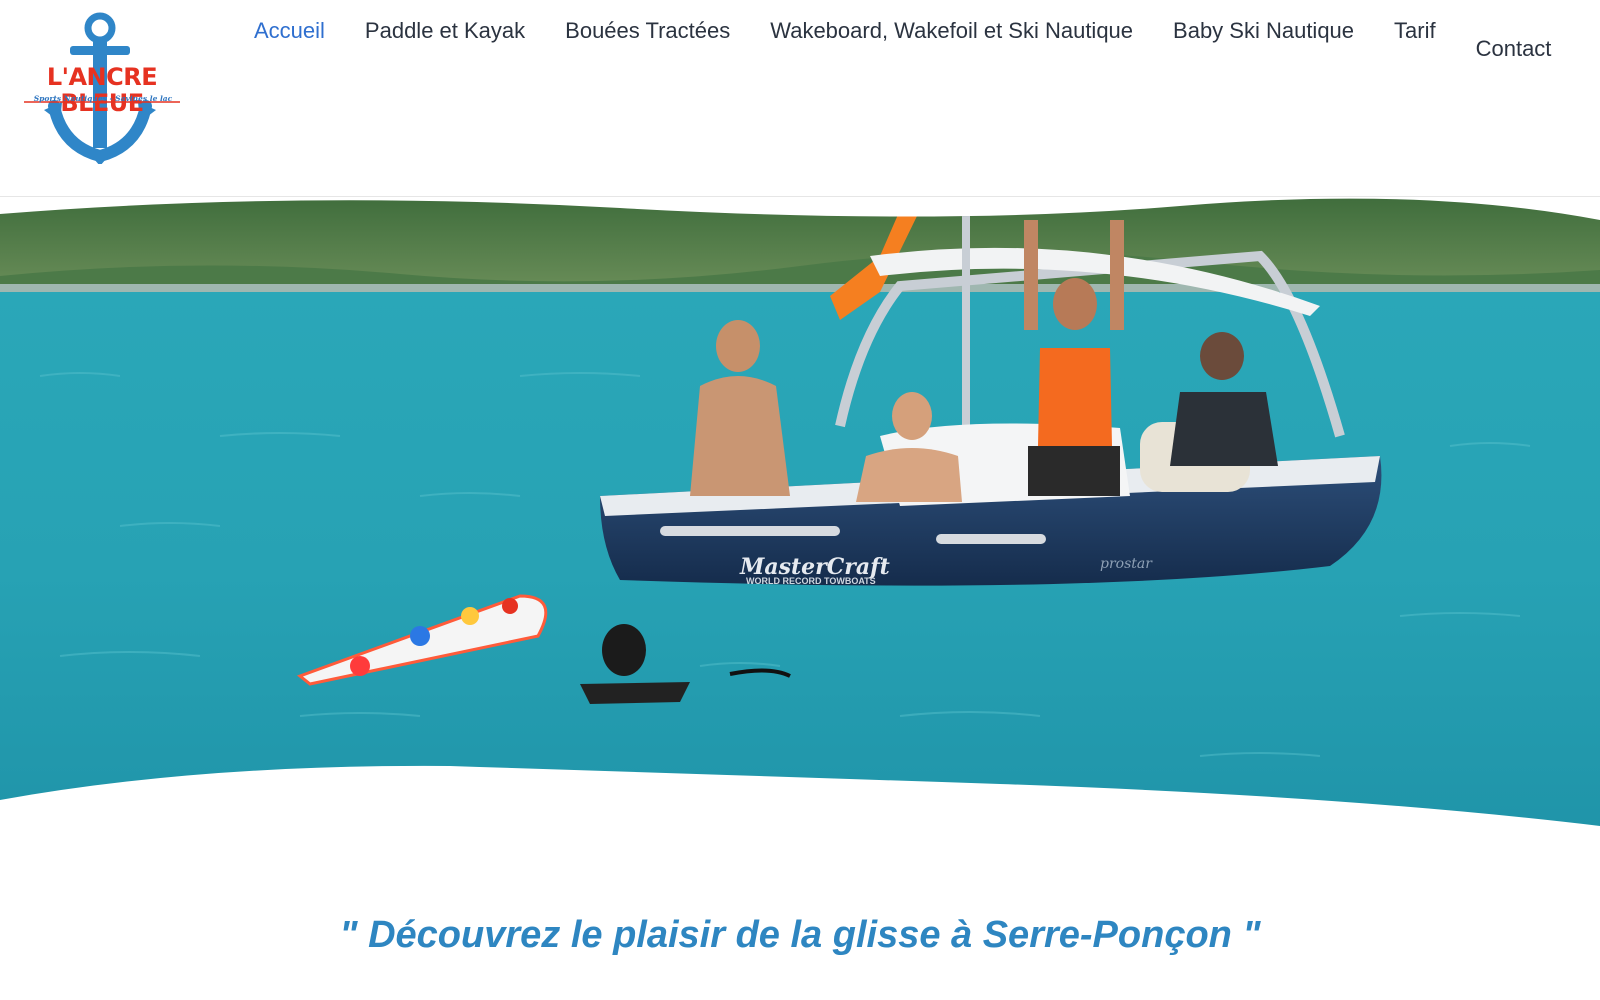  I want to click on nav-item-wakeboard: Wakeboard, Wakefoil et Ski Nautique, so click(953, 47).